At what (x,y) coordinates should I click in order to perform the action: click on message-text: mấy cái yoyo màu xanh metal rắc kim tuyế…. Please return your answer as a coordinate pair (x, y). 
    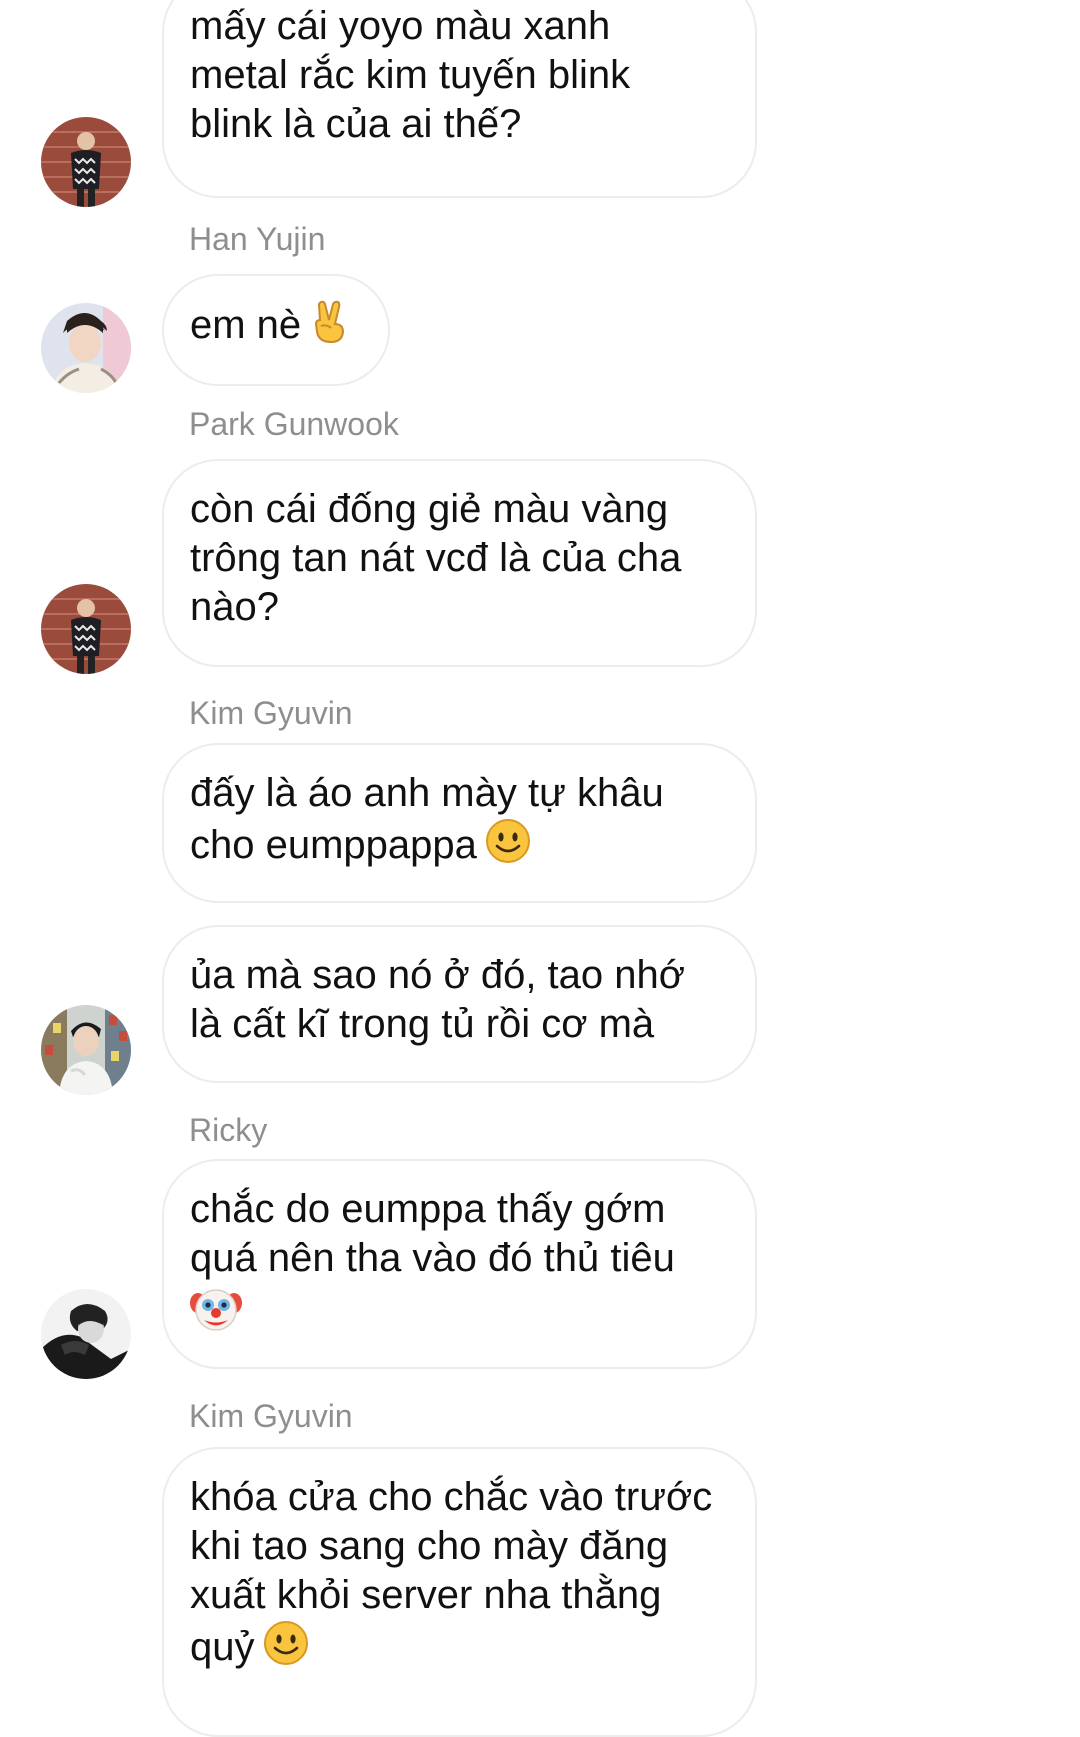
    Looking at the image, I should click on (410, 75).